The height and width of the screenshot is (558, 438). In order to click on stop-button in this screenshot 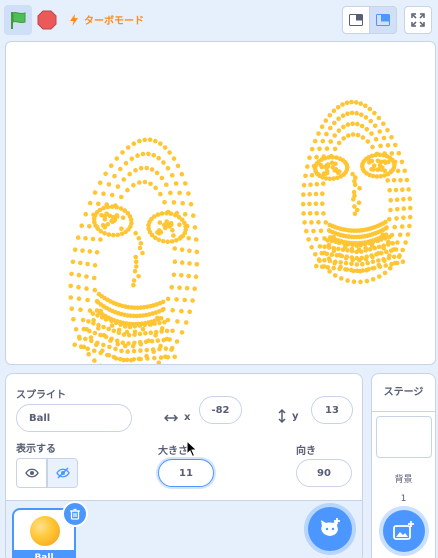, I will do `click(47, 20)`.